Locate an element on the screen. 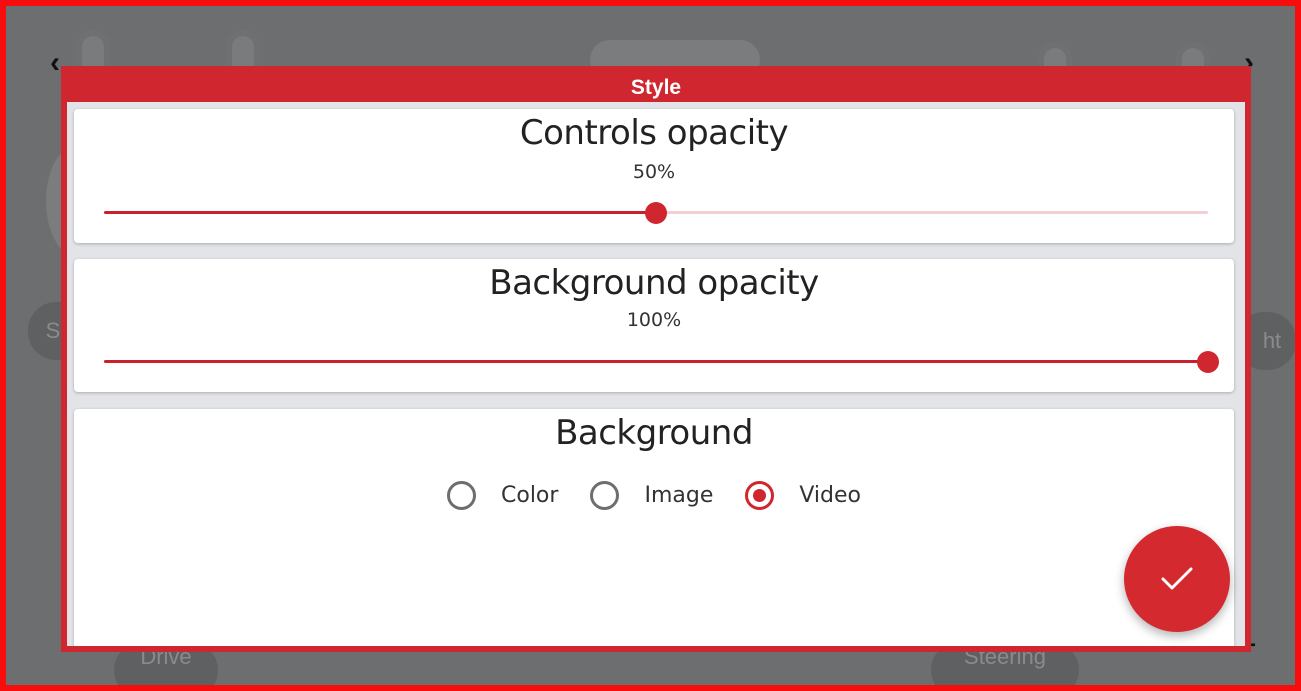 The height and width of the screenshot is (691, 1301). check-icon is located at coordinates (1177, 578).